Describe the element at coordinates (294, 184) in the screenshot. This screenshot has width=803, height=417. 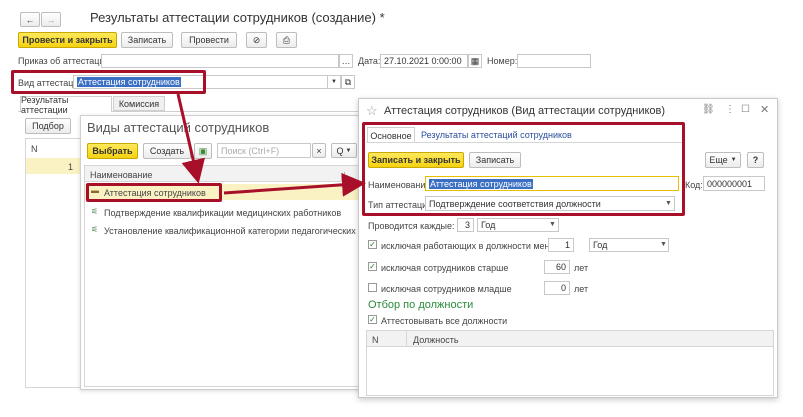
I see `arrow-item-to-detail` at that location.